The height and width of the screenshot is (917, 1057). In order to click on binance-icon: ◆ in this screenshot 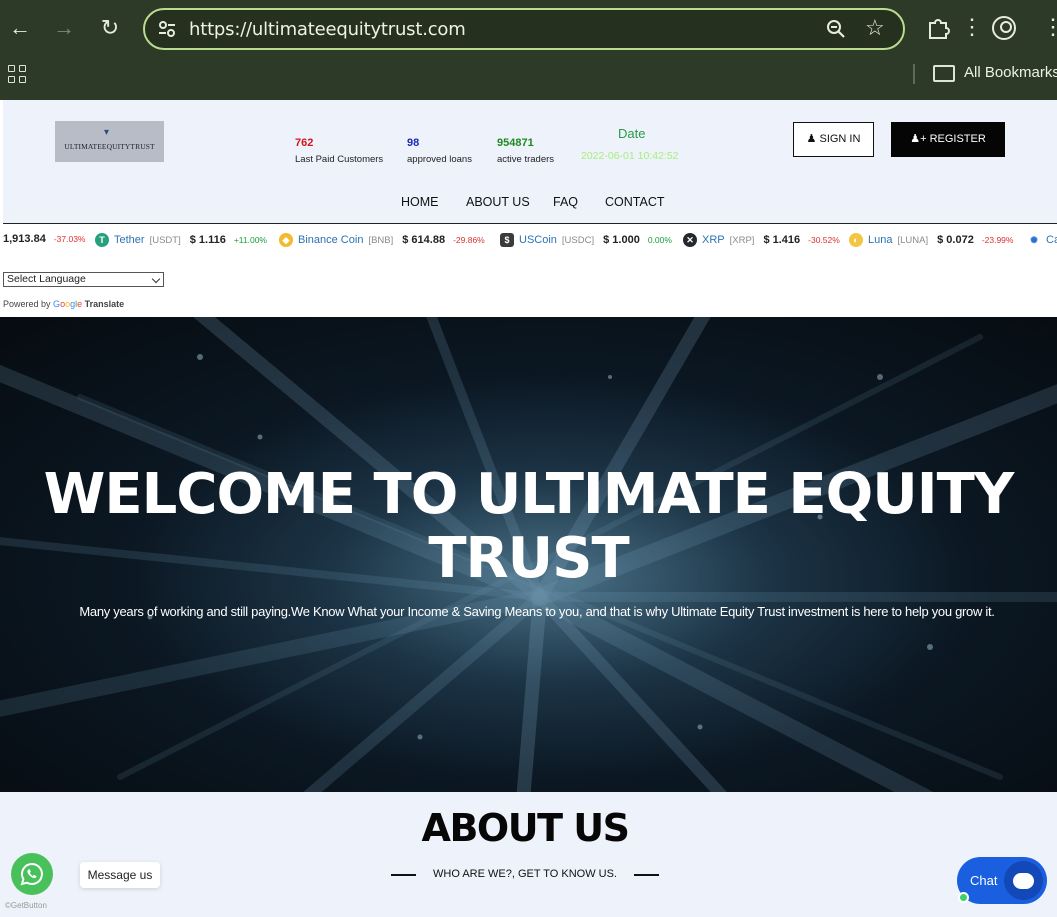, I will do `click(286, 240)`.